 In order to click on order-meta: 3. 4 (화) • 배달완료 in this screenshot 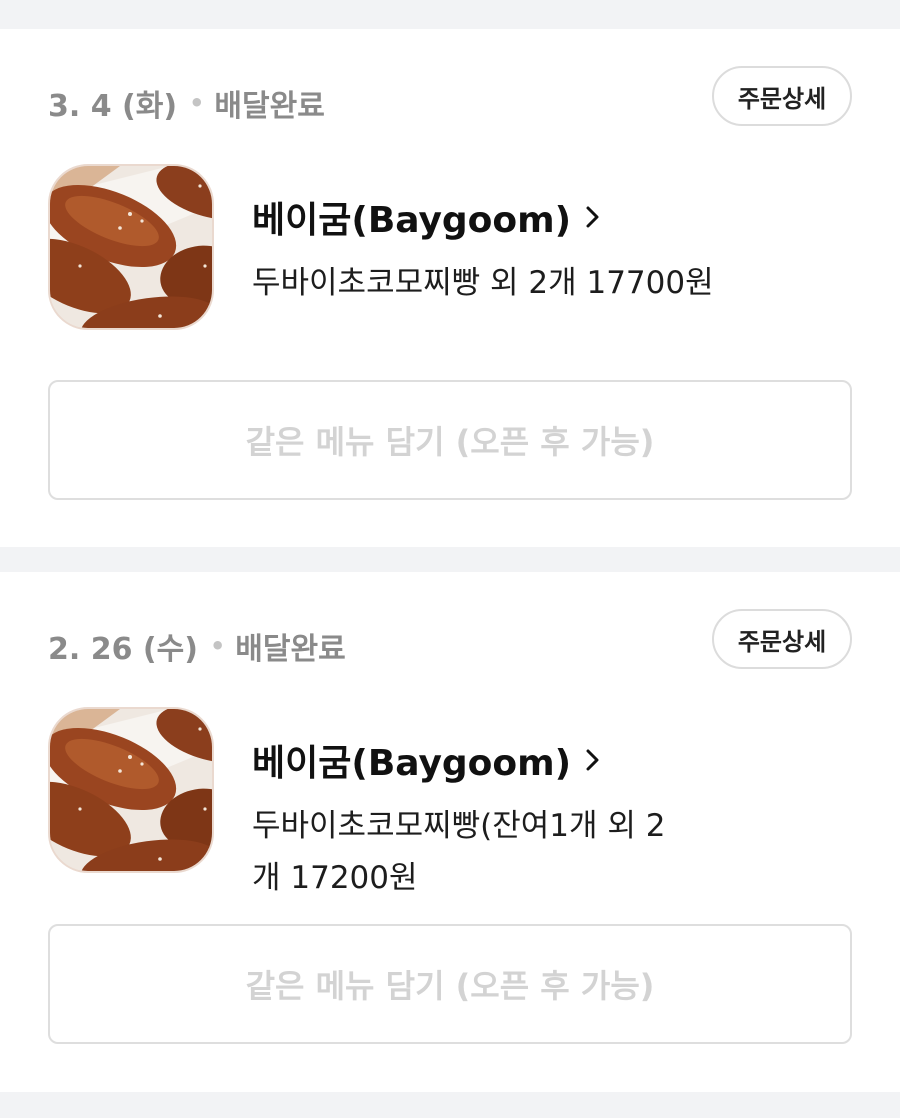, I will do `click(186, 103)`.